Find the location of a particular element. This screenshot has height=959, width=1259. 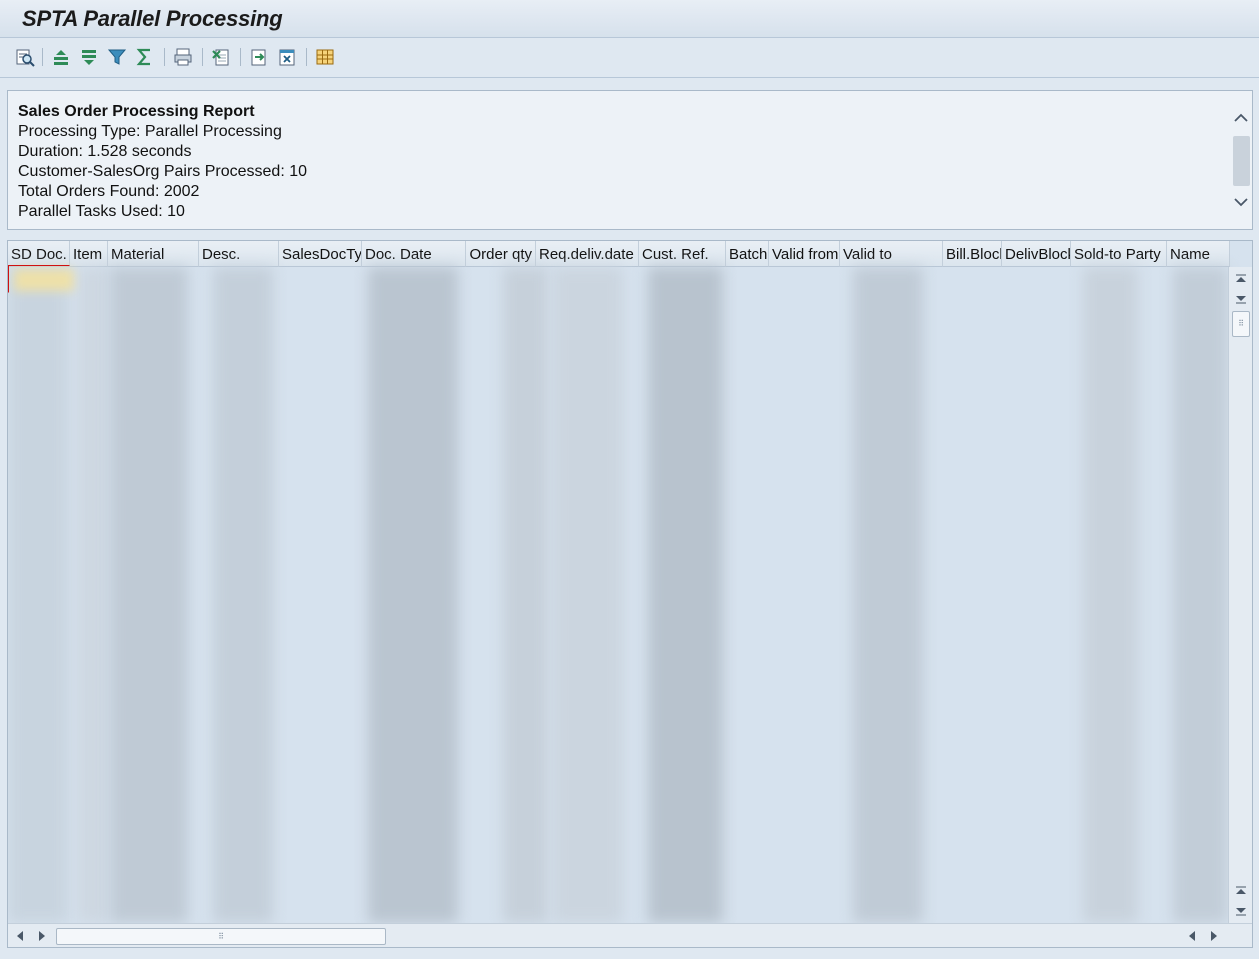

column-header-order-qty: Order qty is located at coordinates (501, 254).